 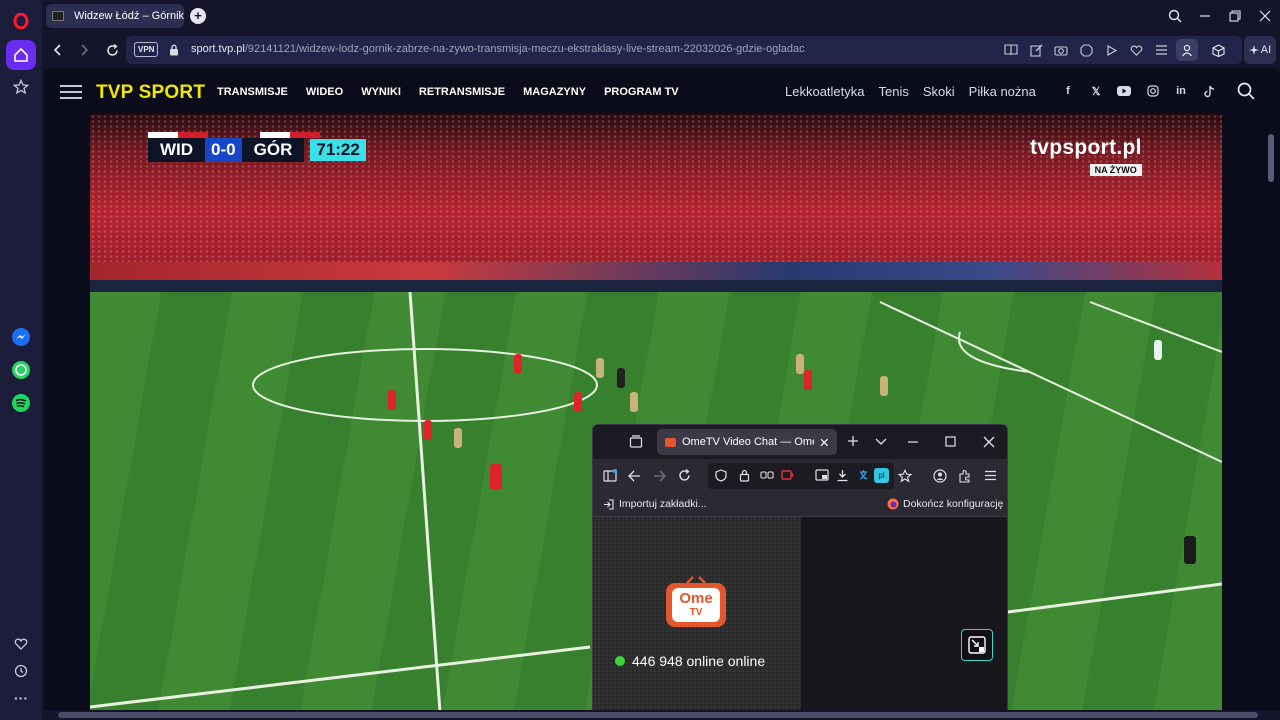 I want to click on popup-tab-title: OmeTV Video Chat — Omegle Al, so click(x=748, y=442).